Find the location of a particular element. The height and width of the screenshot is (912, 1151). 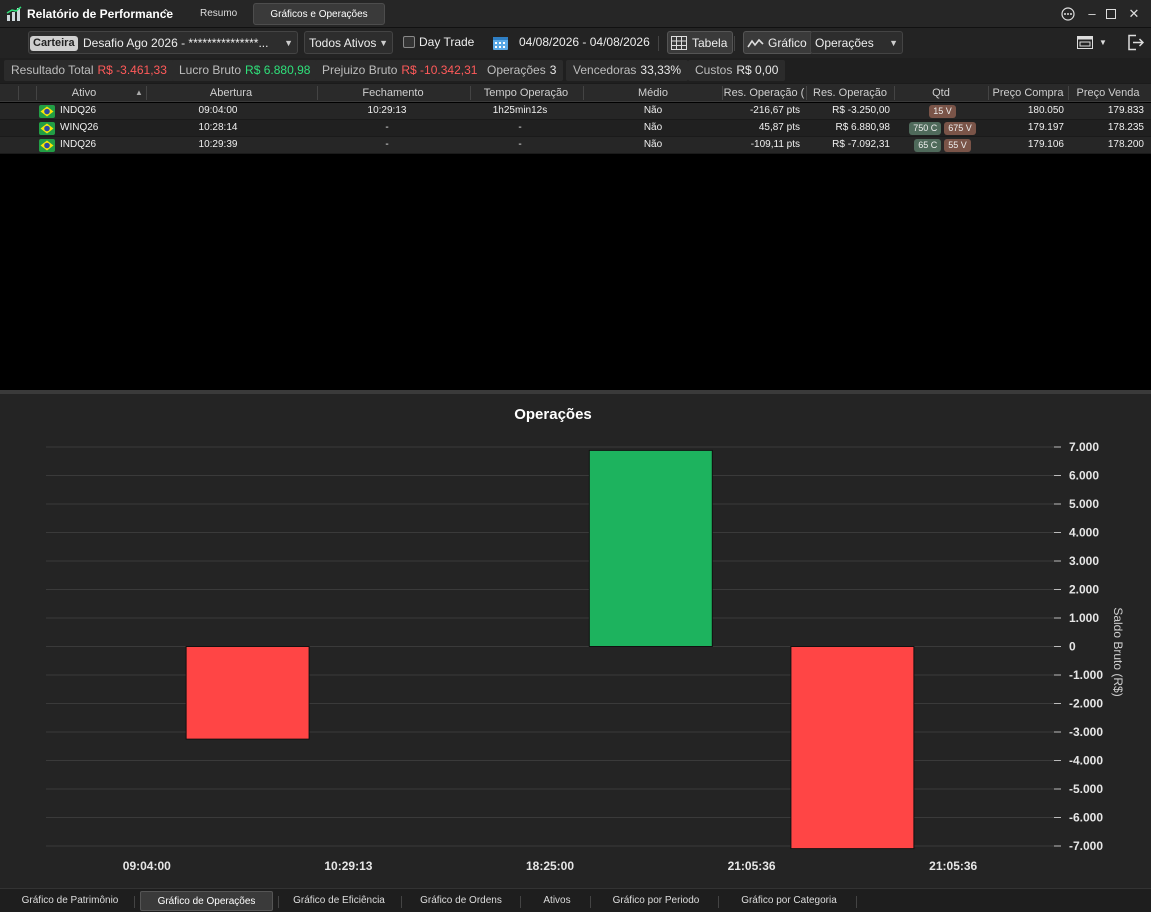

line-chart-icon is located at coordinates (755, 43).